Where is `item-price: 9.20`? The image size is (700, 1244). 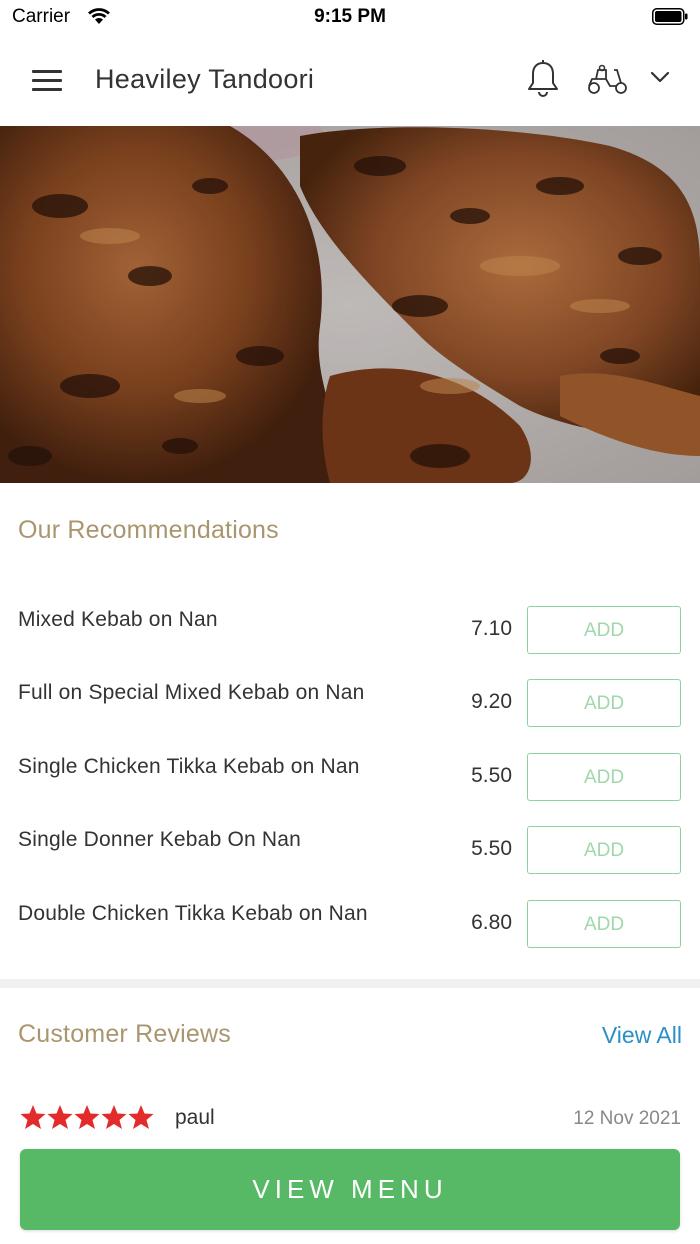
item-price: 9.20 is located at coordinates (491, 702).